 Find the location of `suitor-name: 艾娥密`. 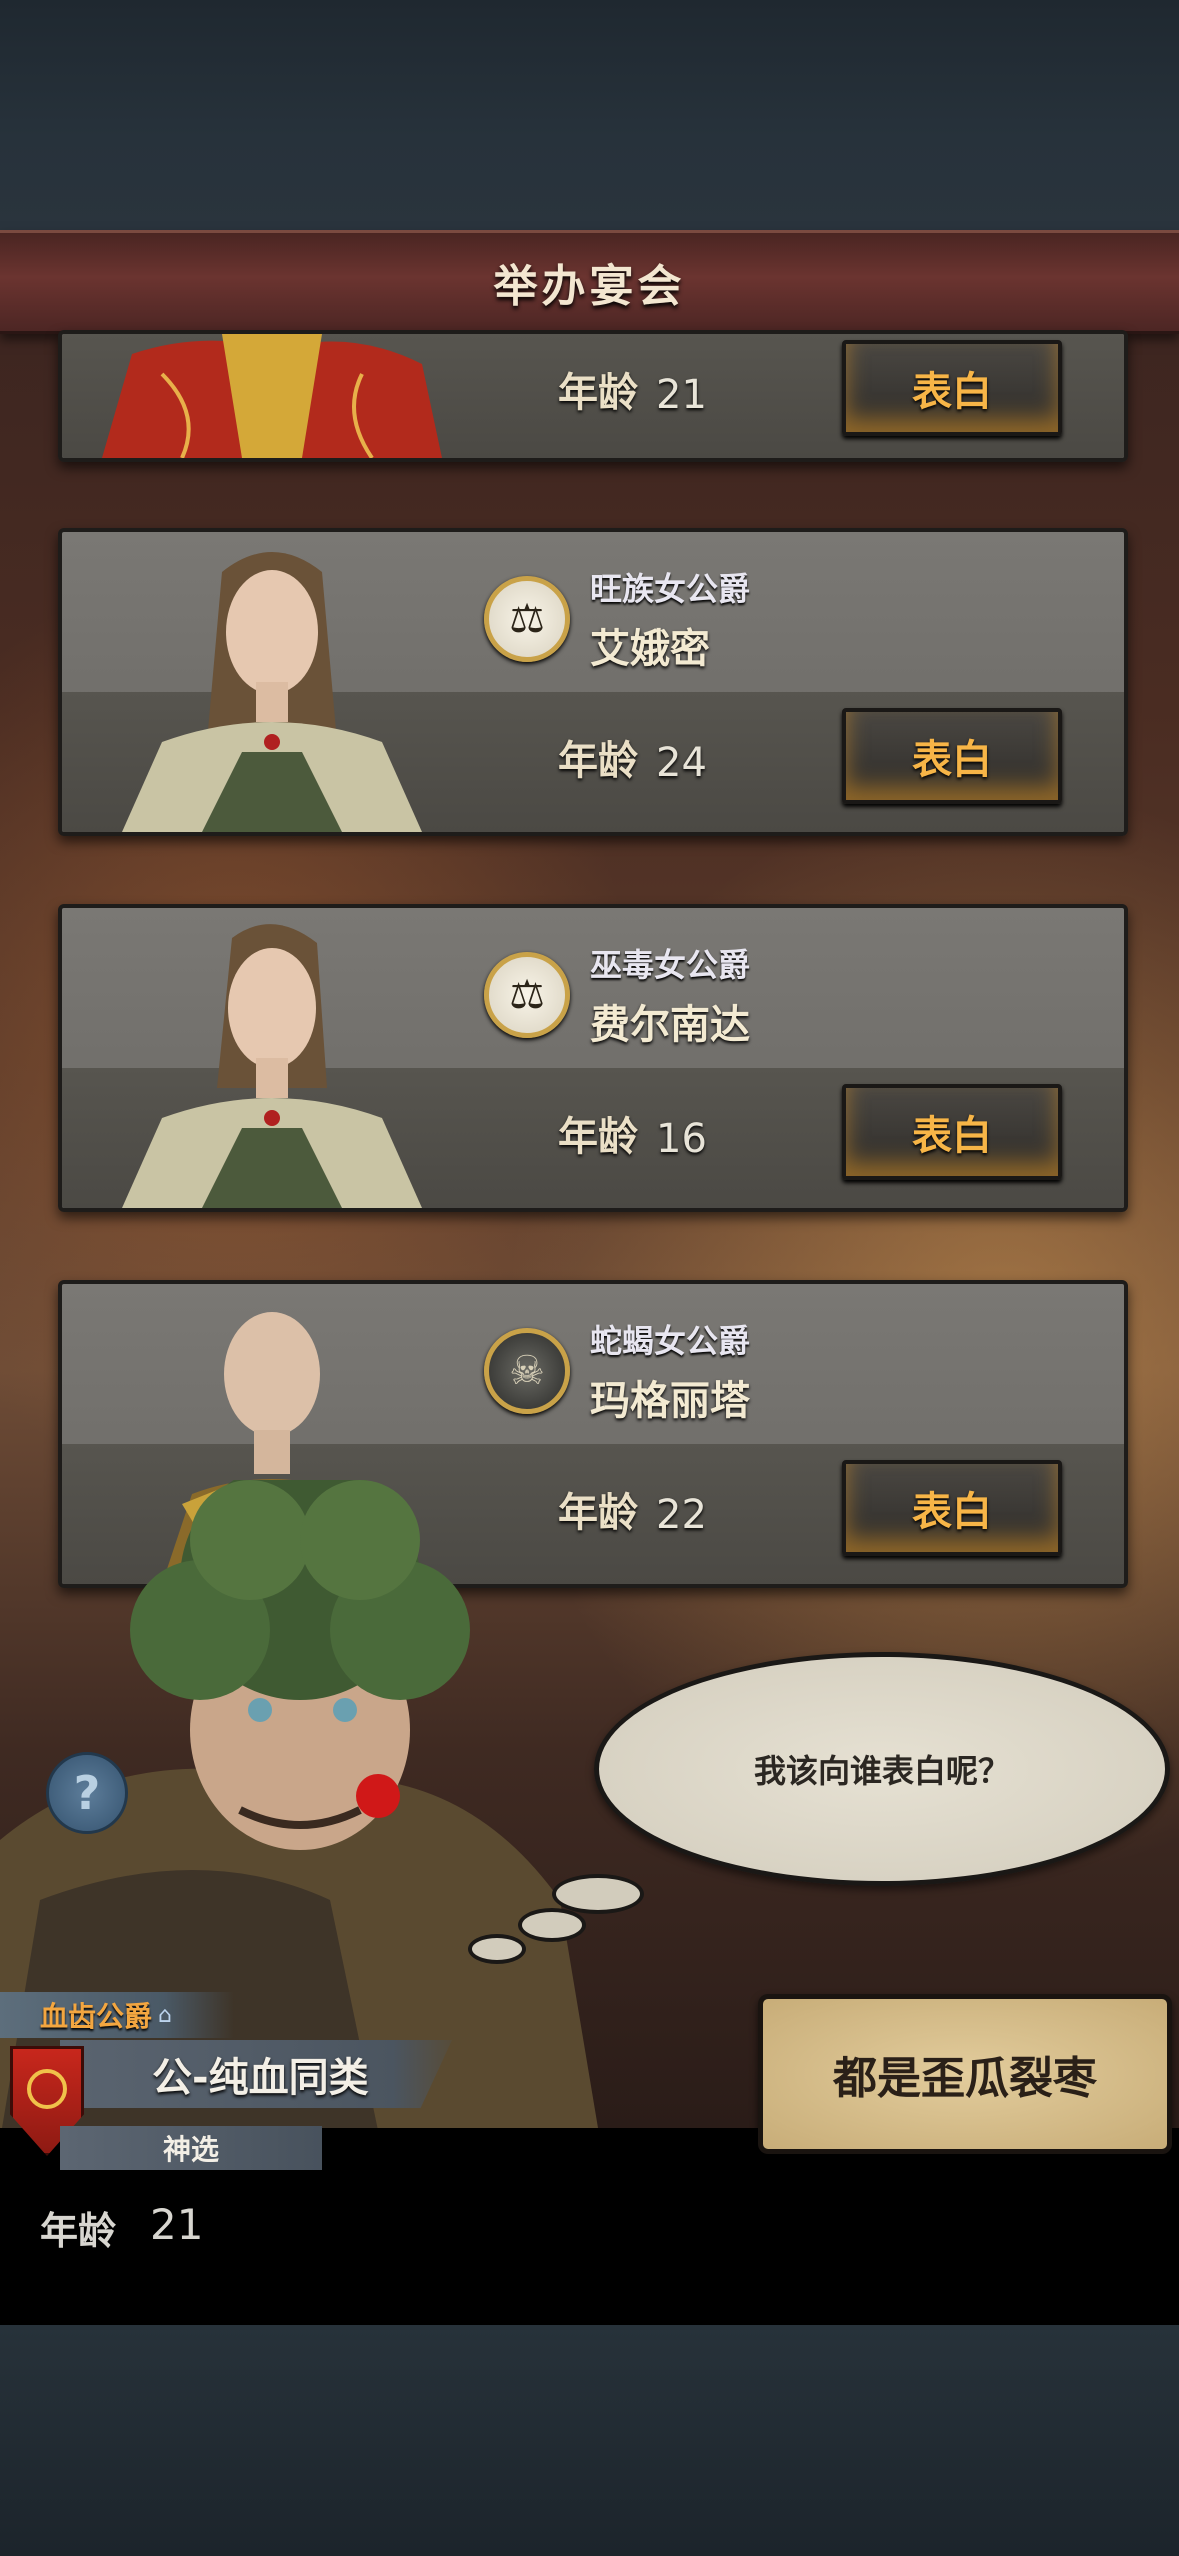

suitor-name: 艾娥密 is located at coordinates (650, 649).